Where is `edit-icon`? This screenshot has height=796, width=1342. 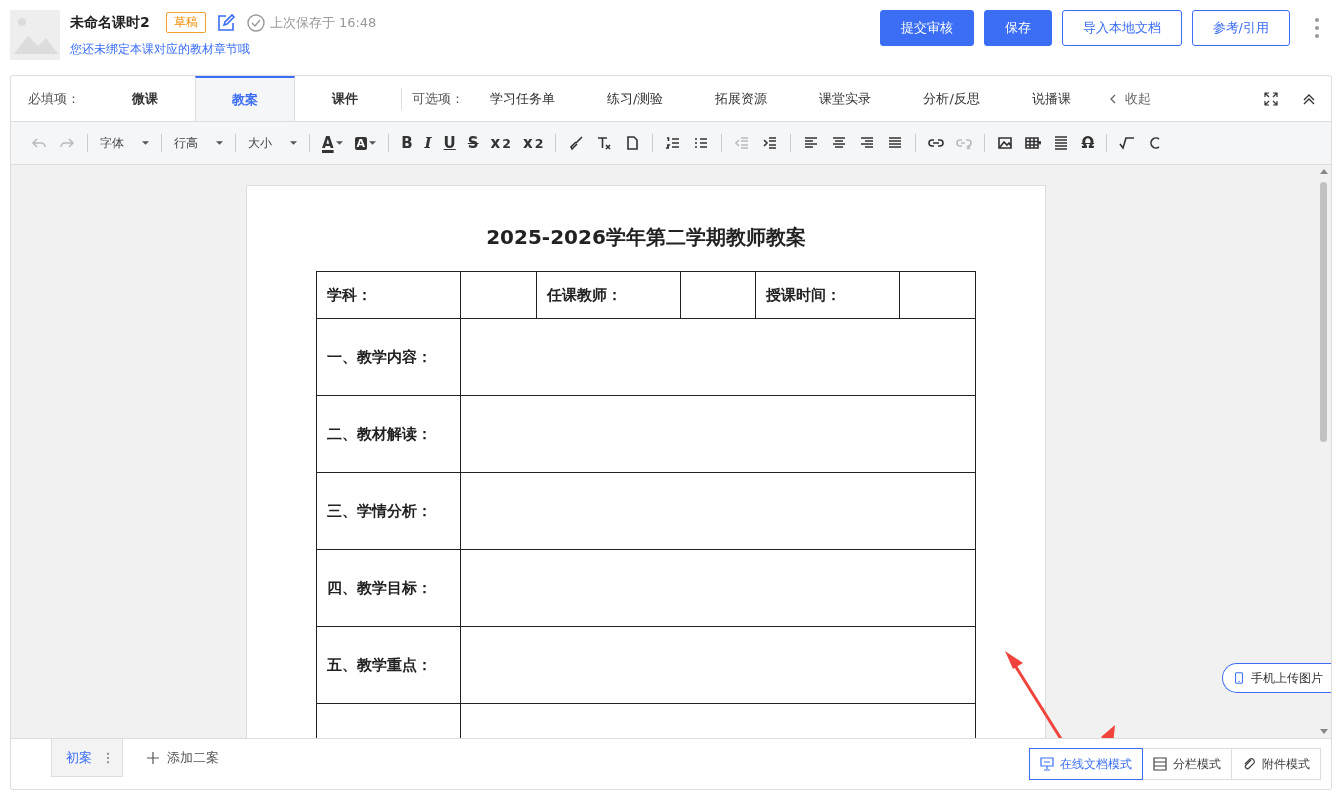 edit-icon is located at coordinates (225, 22).